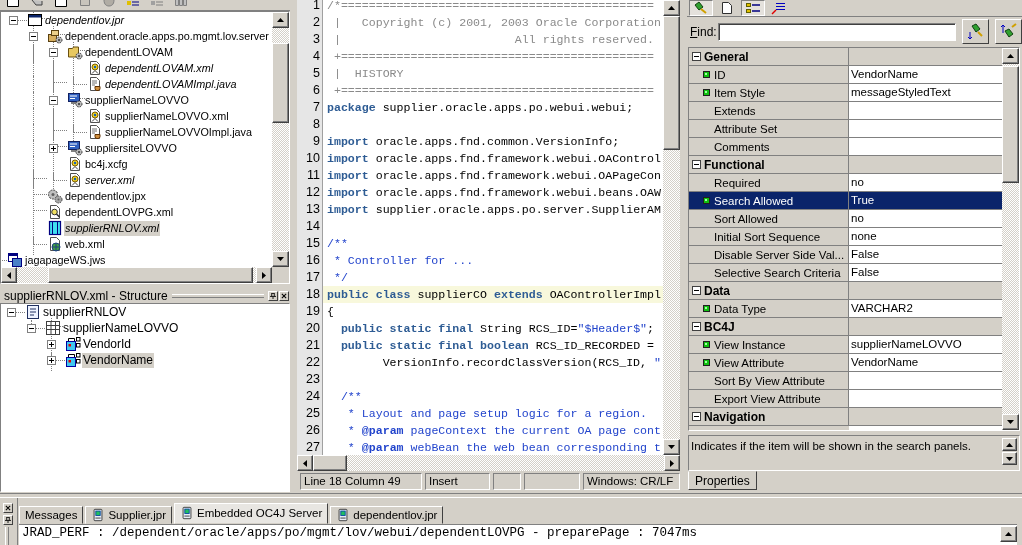 The width and height of the screenshot is (1022, 545). I want to click on property-name-cell: Required, so click(769, 183).